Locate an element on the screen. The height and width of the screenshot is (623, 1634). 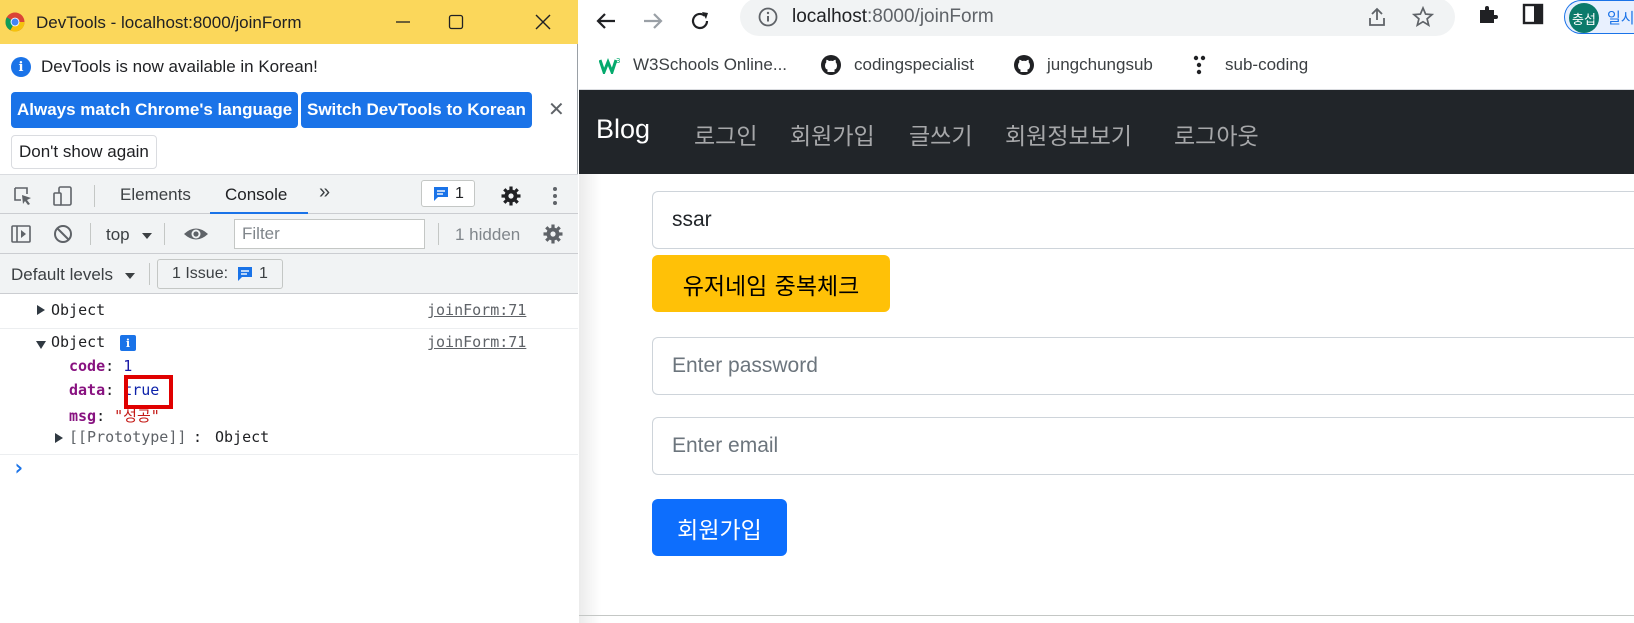
nav-link-logout: 로그아웃 is located at coordinates (1216, 134).